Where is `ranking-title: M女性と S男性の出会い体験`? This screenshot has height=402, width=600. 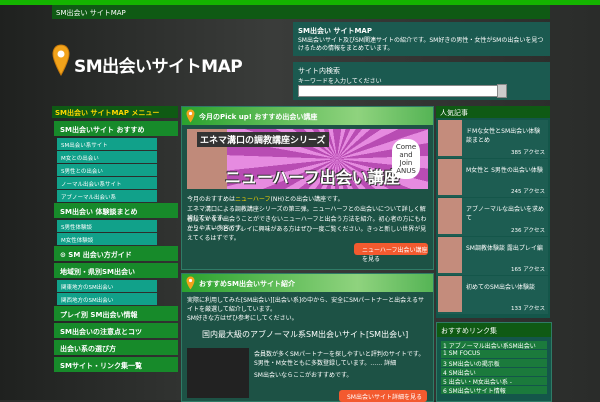 ranking-title: M女性と S男性の出会い体験 is located at coordinates (506, 169).